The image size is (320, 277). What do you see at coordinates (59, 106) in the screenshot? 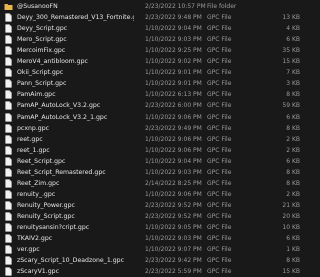
I see `file-name: PamAP_AutoLock_V3.2.gpc` at bounding box center [59, 106].